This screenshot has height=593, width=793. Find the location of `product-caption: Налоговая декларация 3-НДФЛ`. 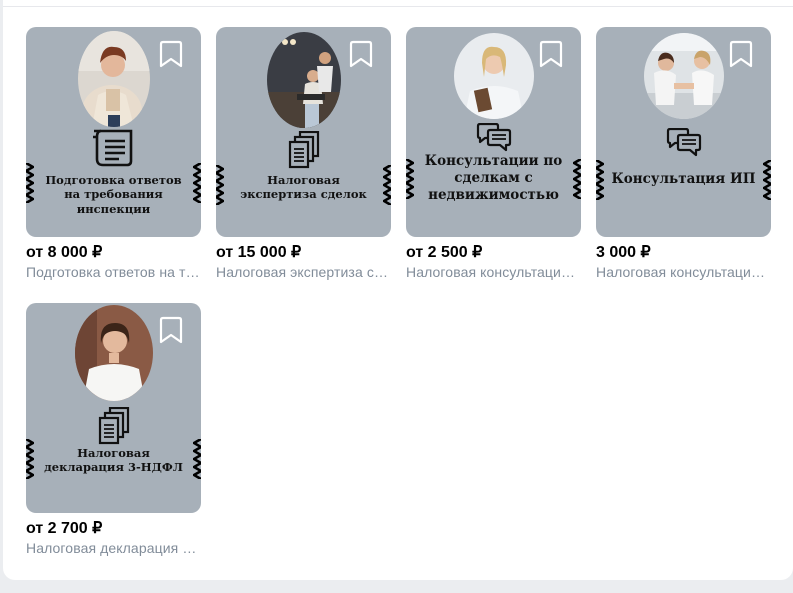

product-caption: Налоговая декларация 3-НДФЛ is located at coordinates (113, 460).